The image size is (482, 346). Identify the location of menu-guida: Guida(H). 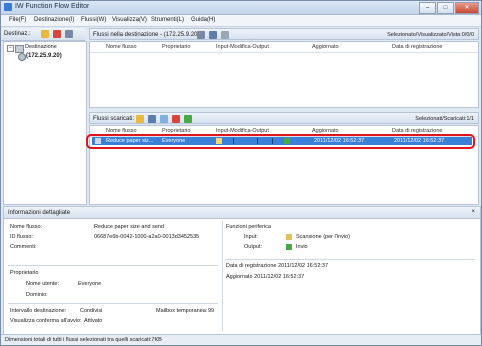
(203, 20).